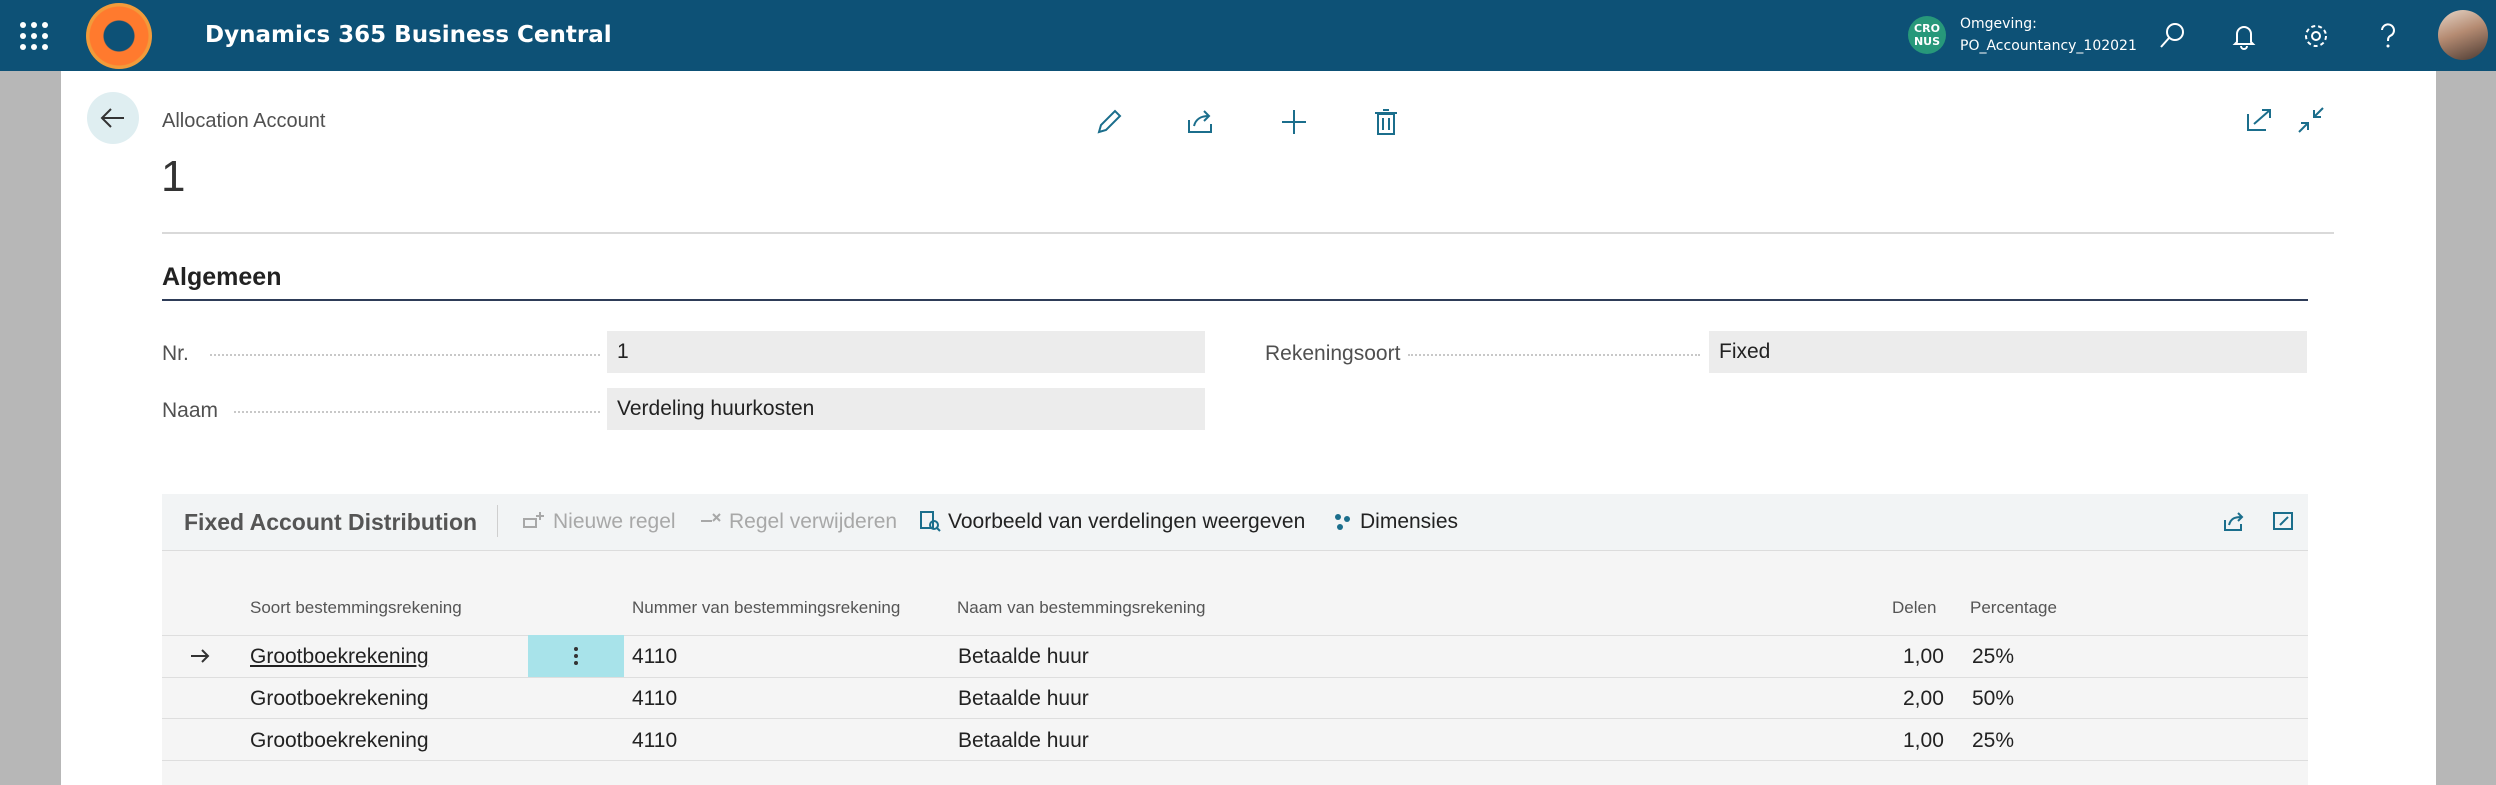  I want to click on section-title: Algemeen, so click(221, 277).